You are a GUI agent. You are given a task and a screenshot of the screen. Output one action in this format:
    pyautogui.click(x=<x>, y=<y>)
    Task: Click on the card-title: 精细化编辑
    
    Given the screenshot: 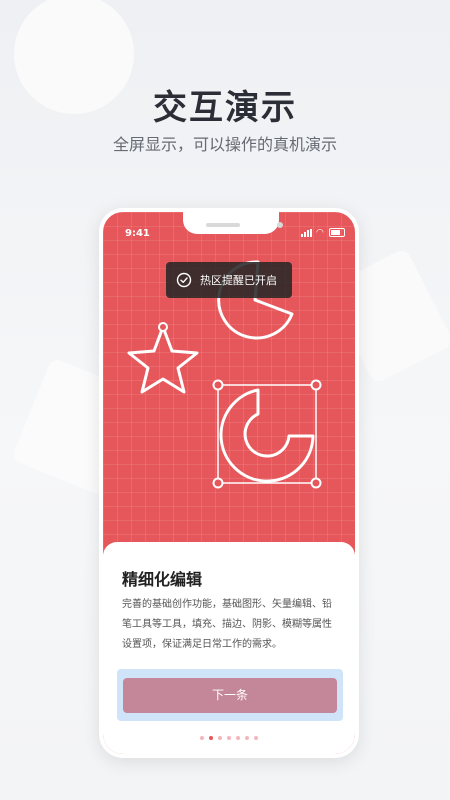 What is the action you would take?
    pyautogui.click(x=162, y=579)
    